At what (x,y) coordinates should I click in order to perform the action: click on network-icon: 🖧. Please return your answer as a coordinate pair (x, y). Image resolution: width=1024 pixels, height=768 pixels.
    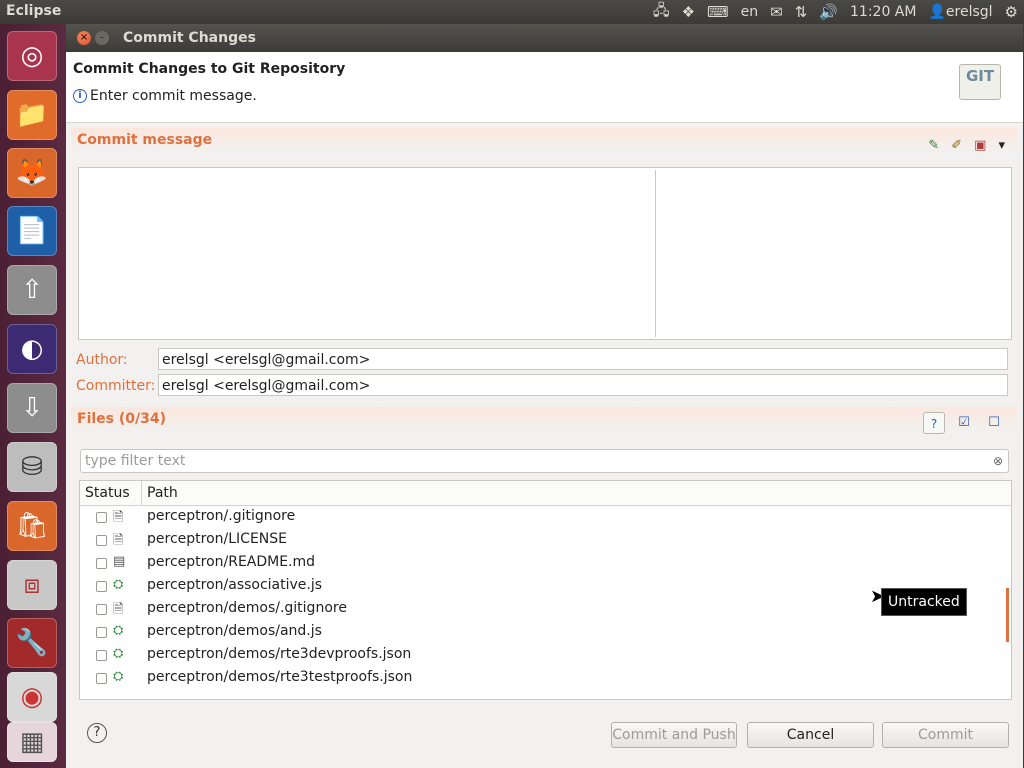
    Looking at the image, I should click on (661, 12).